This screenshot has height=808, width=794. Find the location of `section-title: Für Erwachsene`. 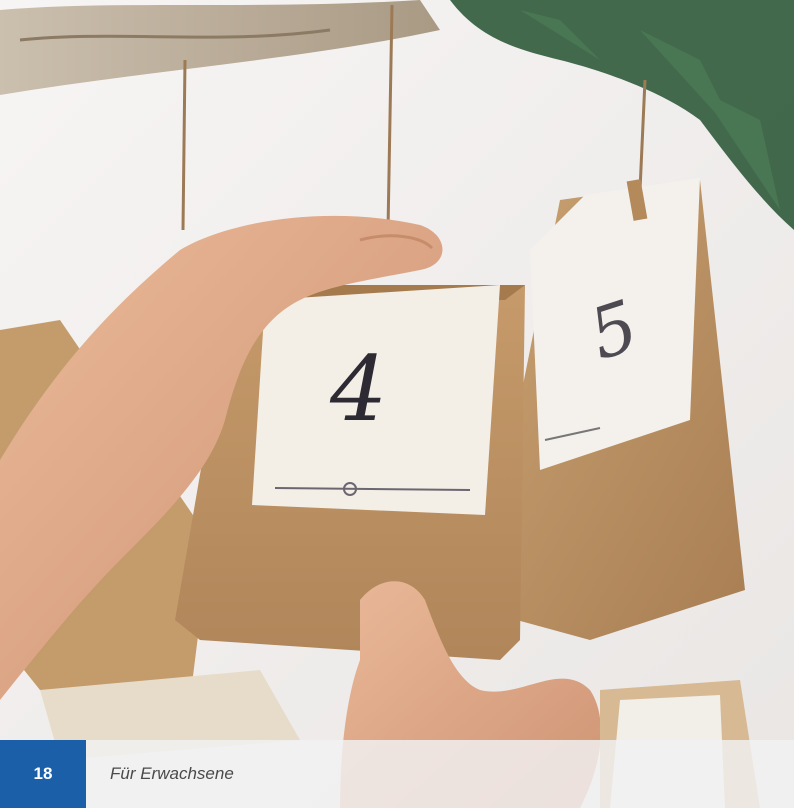

section-title: Für Erwachsene is located at coordinates (172, 773).